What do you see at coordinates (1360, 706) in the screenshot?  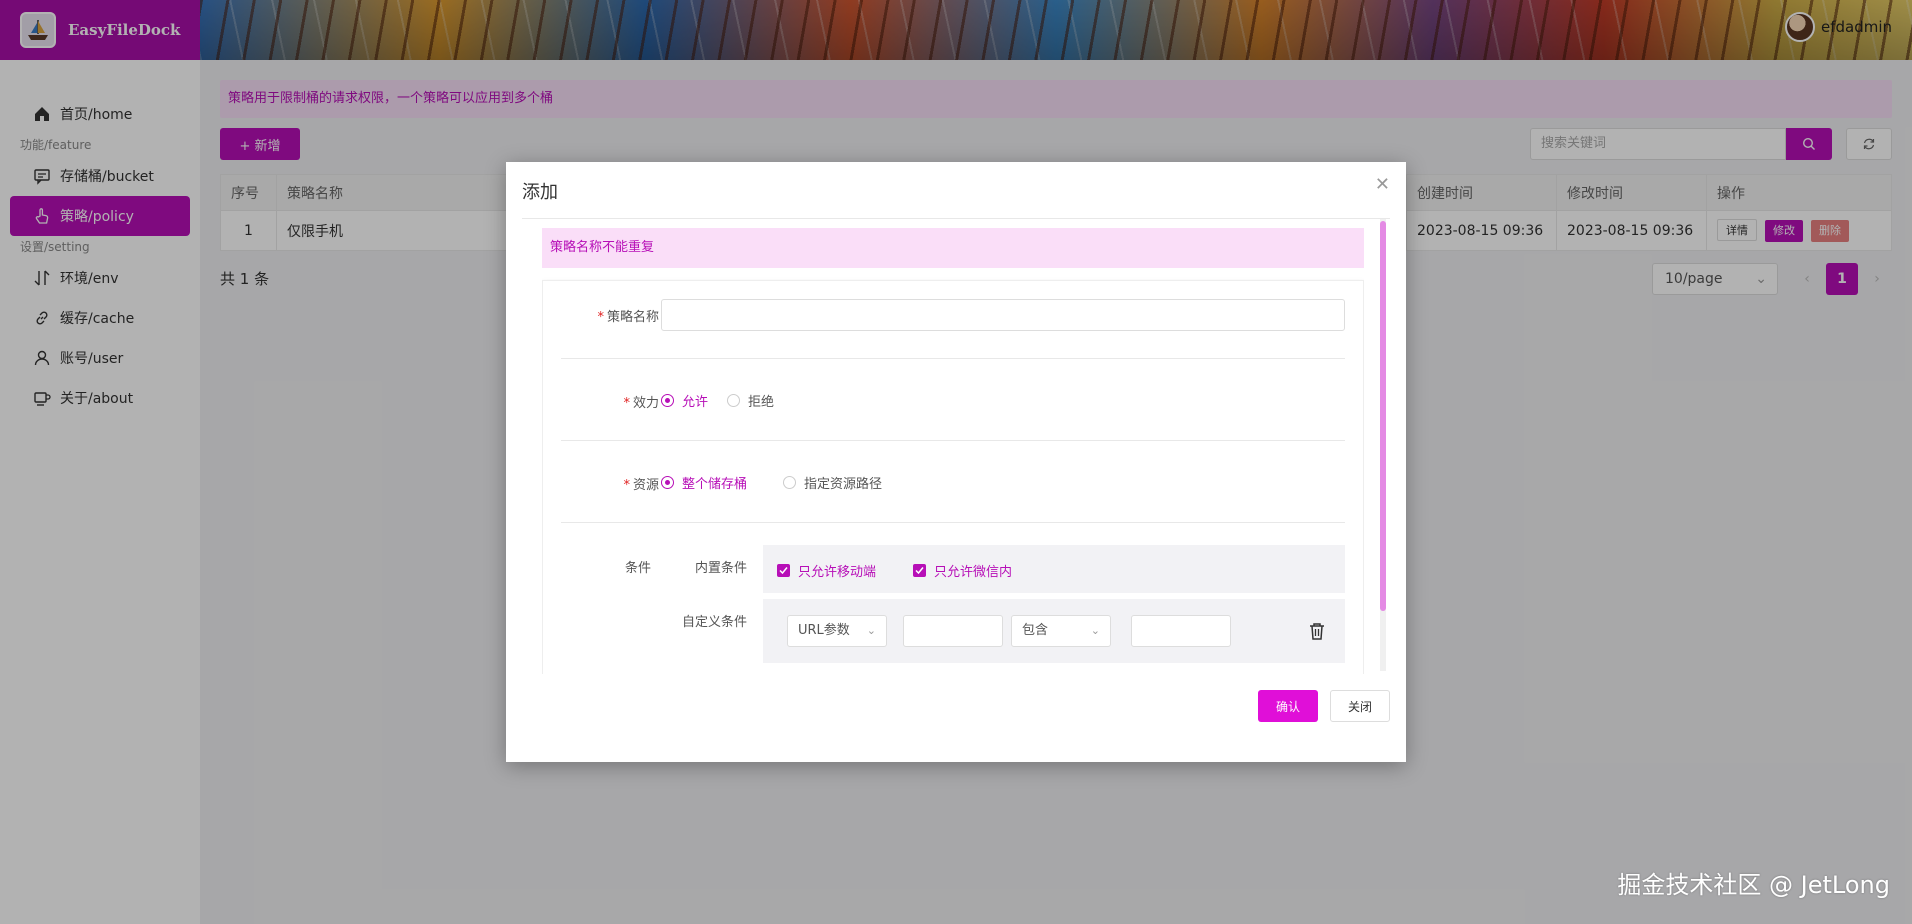 I see `close-button: 关闭` at bounding box center [1360, 706].